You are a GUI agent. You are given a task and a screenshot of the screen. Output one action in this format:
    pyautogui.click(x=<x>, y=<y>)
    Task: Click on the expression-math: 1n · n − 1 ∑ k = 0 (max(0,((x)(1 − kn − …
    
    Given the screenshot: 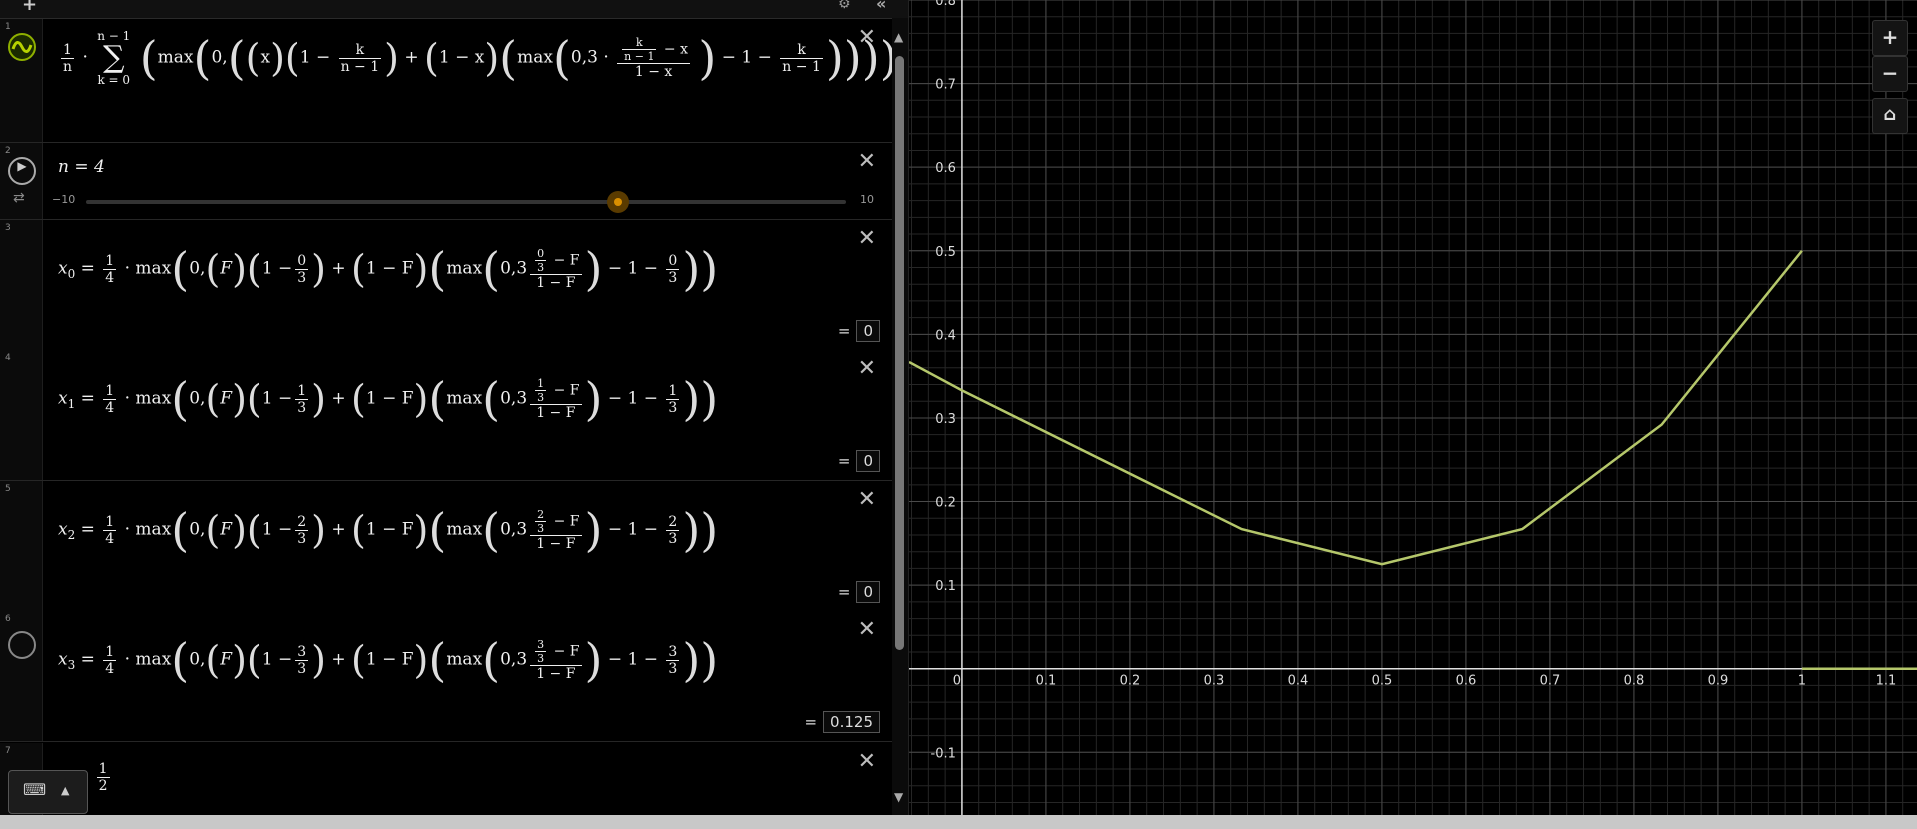 What is the action you would take?
    pyautogui.click(x=478, y=58)
    